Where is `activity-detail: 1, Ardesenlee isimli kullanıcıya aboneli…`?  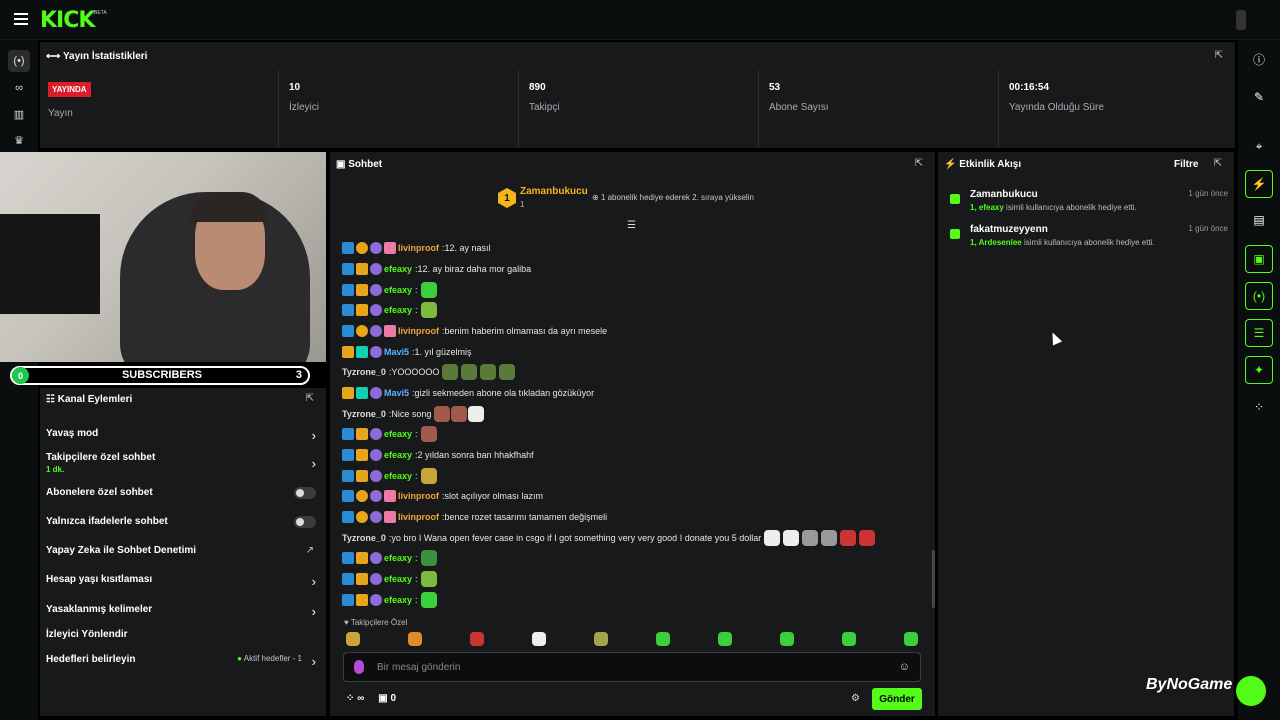
activity-detail: 1, Ardesenlee isimli kullanıcıya aboneli… is located at coordinates (1062, 242).